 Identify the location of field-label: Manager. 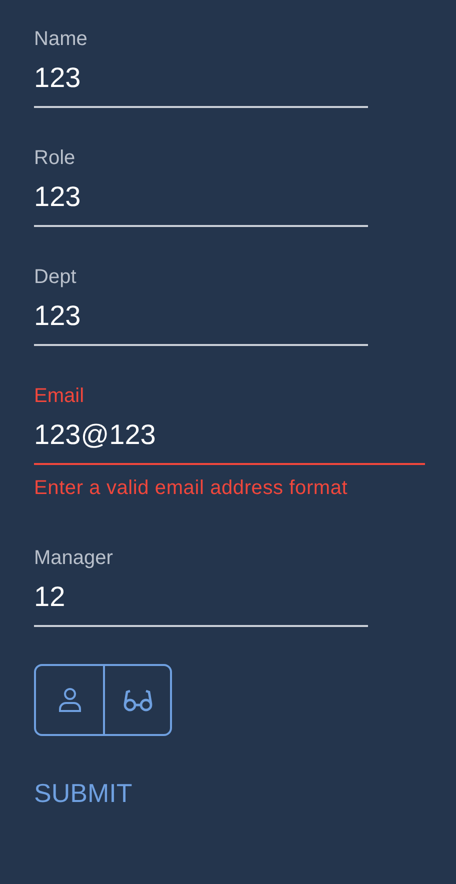
(74, 558).